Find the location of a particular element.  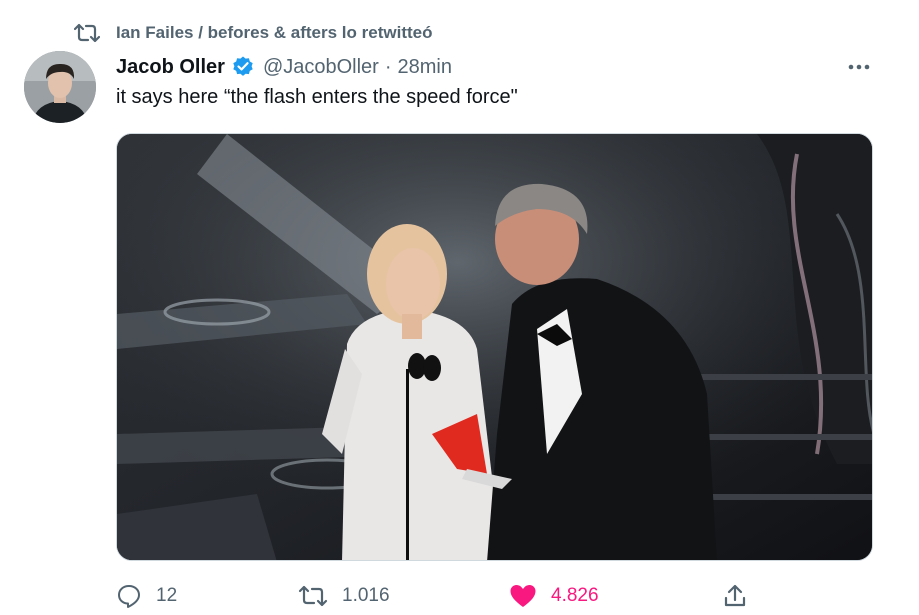

avatar-photo is located at coordinates (60, 87).